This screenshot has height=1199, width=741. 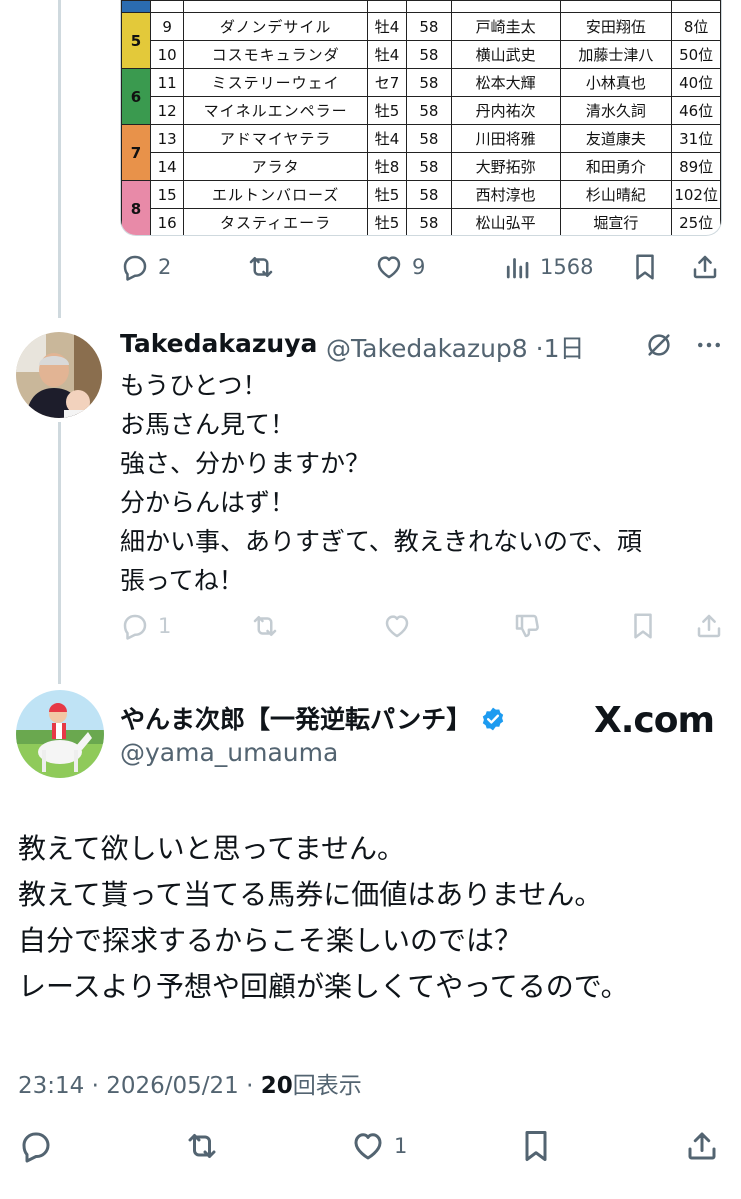 I want to click on race-cell-num: 9, so click(x=167, y=26).